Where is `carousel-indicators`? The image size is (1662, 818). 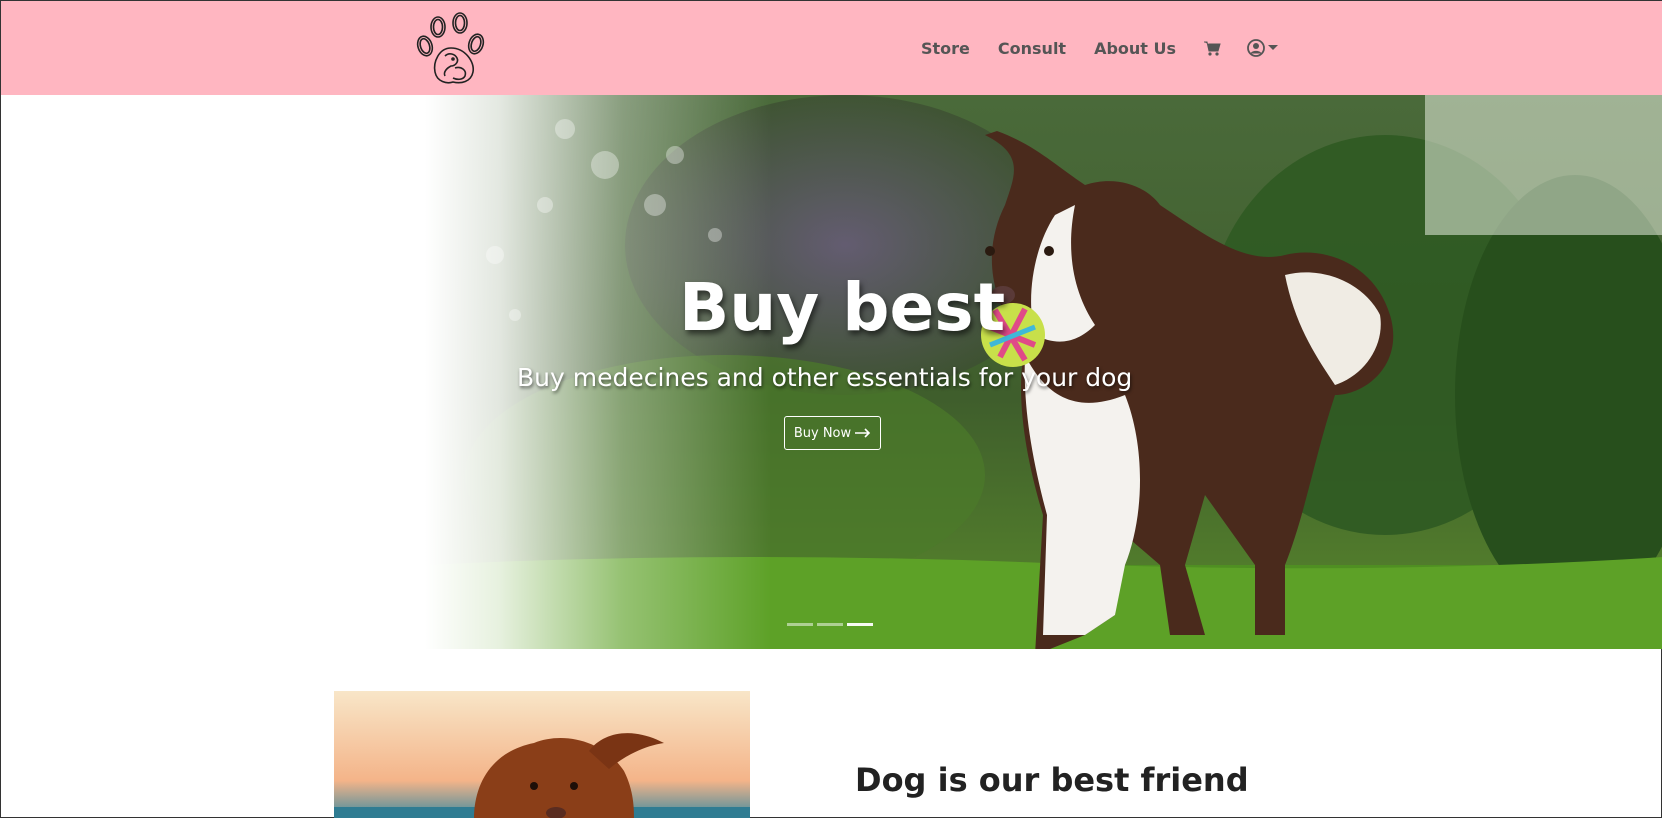 carousel-indicators is located at coordinates (830, 624).